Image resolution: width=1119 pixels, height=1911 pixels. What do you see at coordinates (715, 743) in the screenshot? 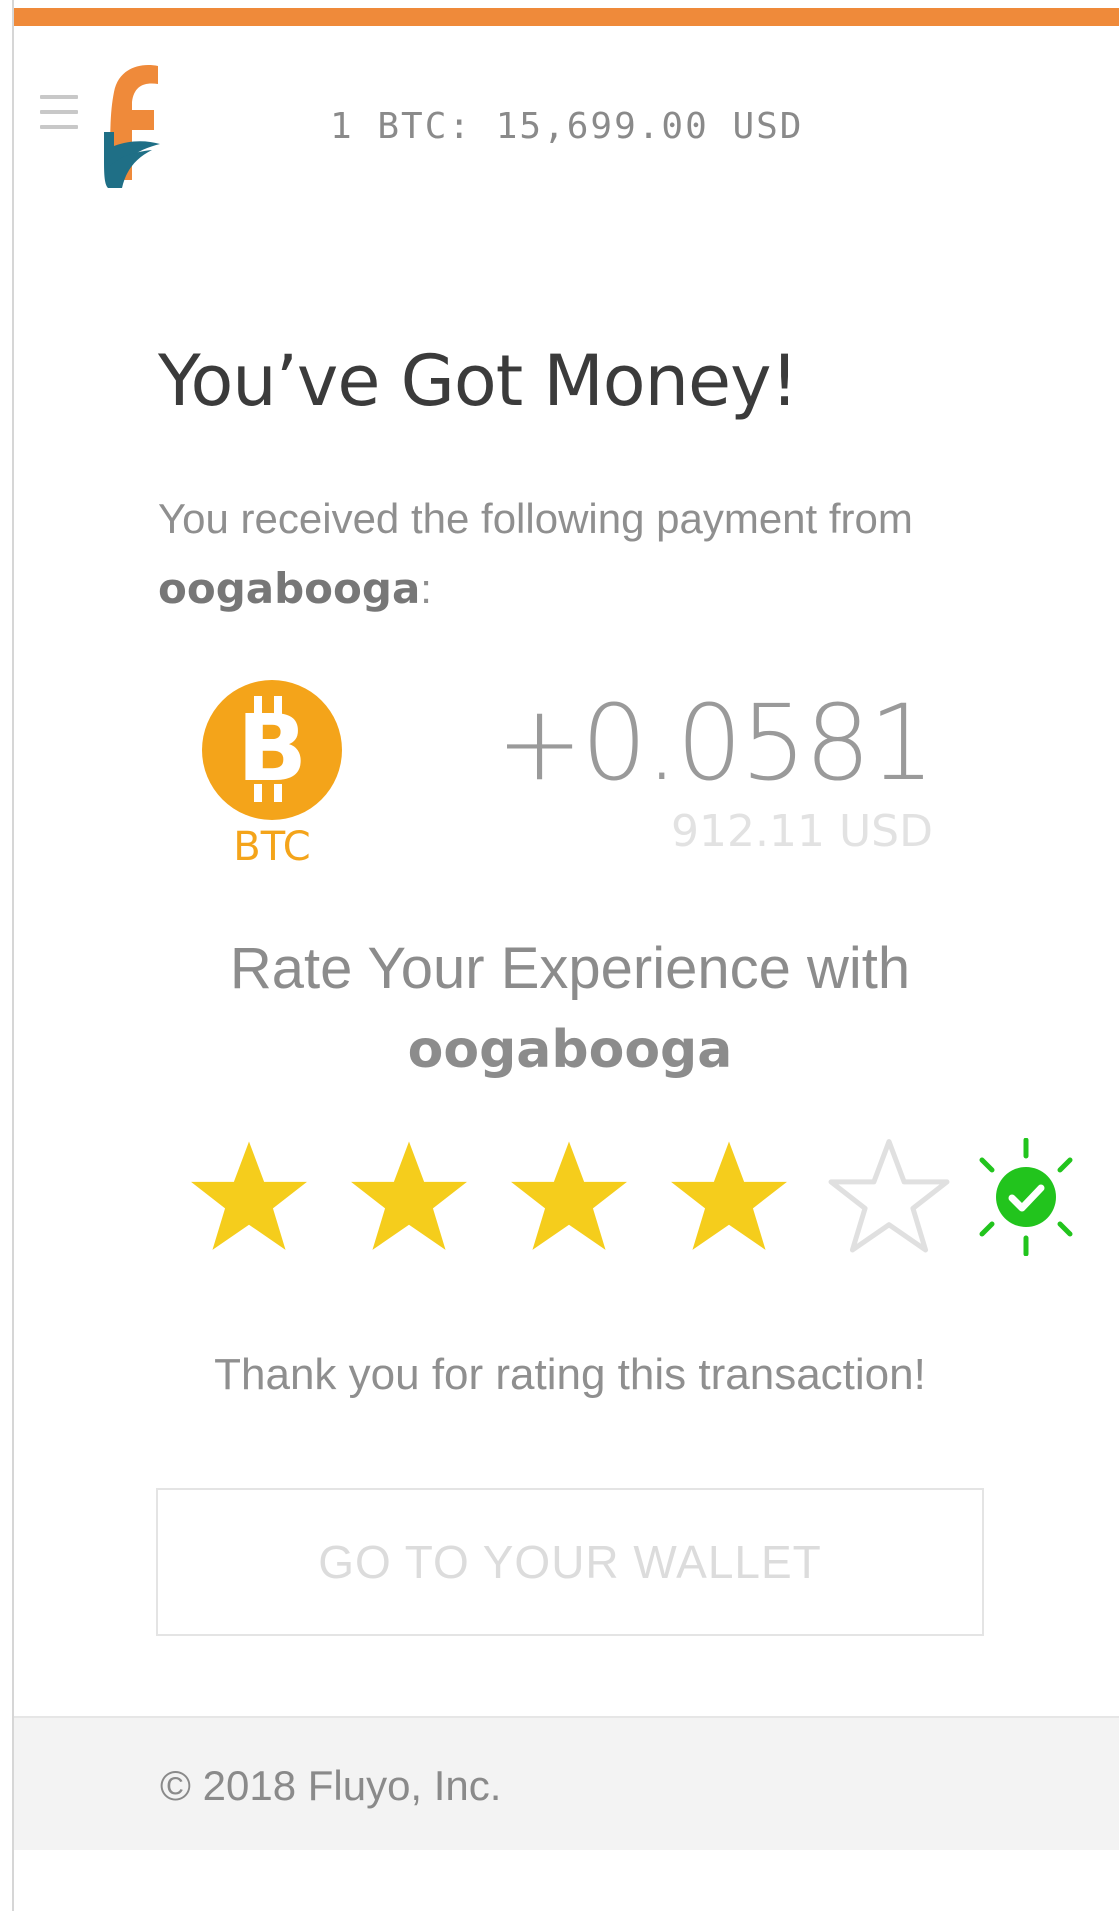
I see `received-amount: +0.0581` at bounding box center [715, 743].